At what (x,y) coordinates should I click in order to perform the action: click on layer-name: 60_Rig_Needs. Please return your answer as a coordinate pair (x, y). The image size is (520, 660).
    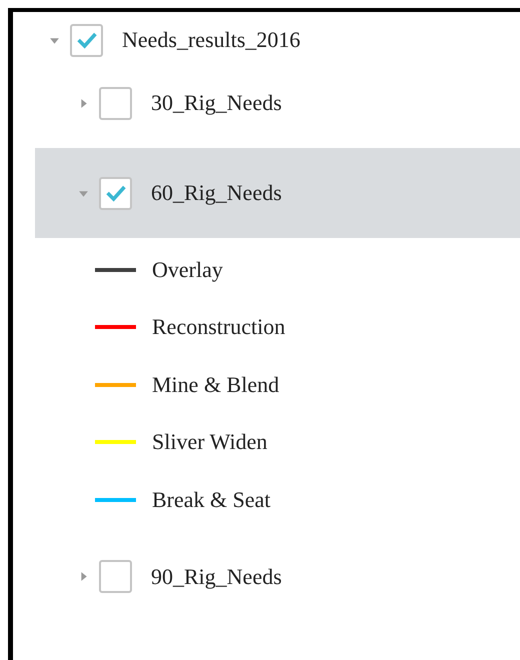
    Looking at the image, I should click on (216, 193).